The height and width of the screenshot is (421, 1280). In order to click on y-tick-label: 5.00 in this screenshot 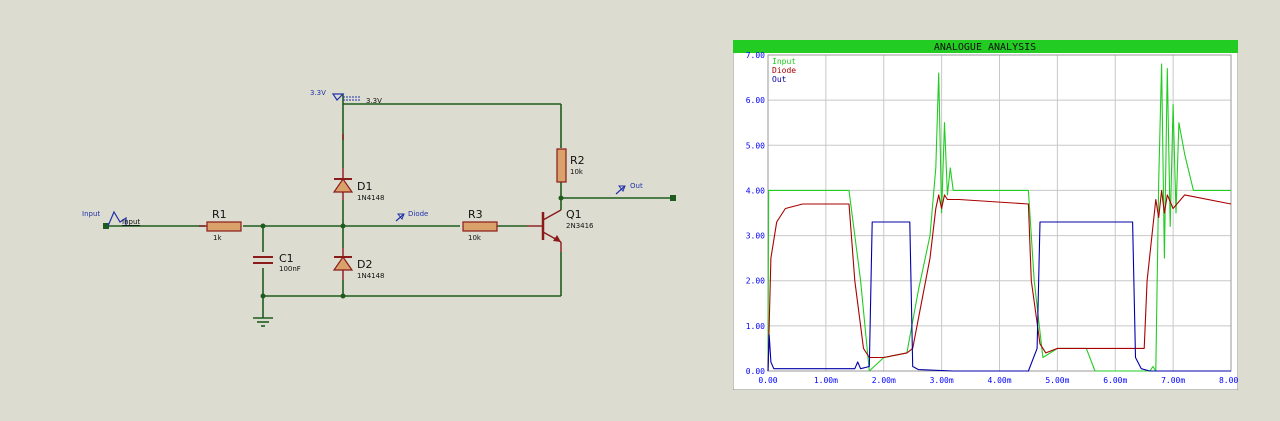, I will do `click(755, 145)`.